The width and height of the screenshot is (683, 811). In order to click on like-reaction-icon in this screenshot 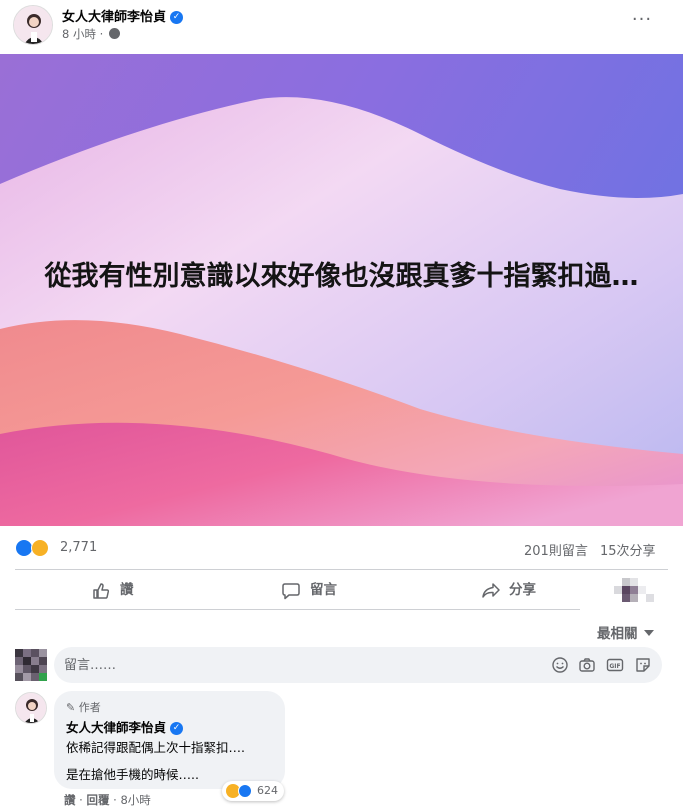, I will do `click(245, 791)`.